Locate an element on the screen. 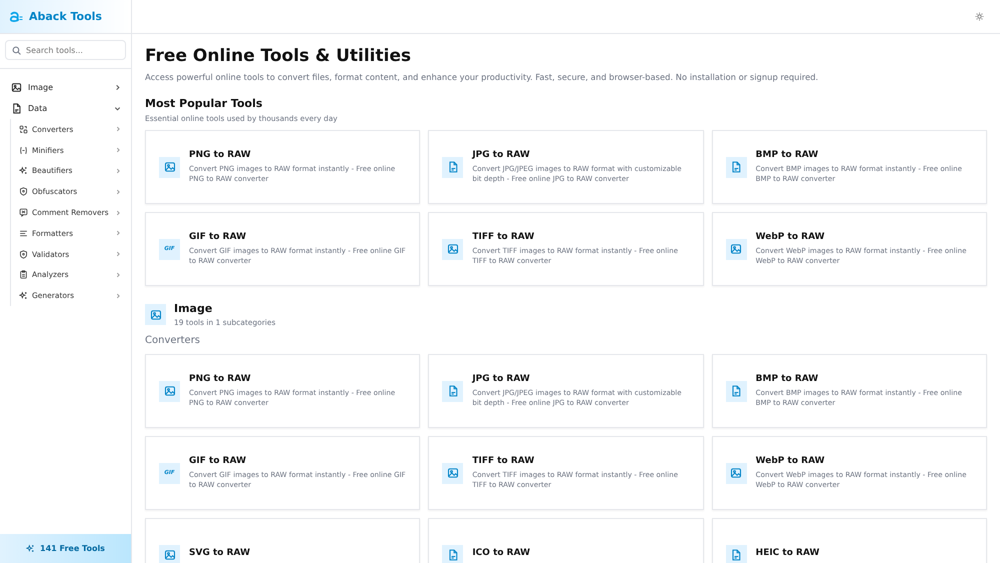 This screenshot has width=1000, height=563. comment-icon is located at coordinates (23, 213).